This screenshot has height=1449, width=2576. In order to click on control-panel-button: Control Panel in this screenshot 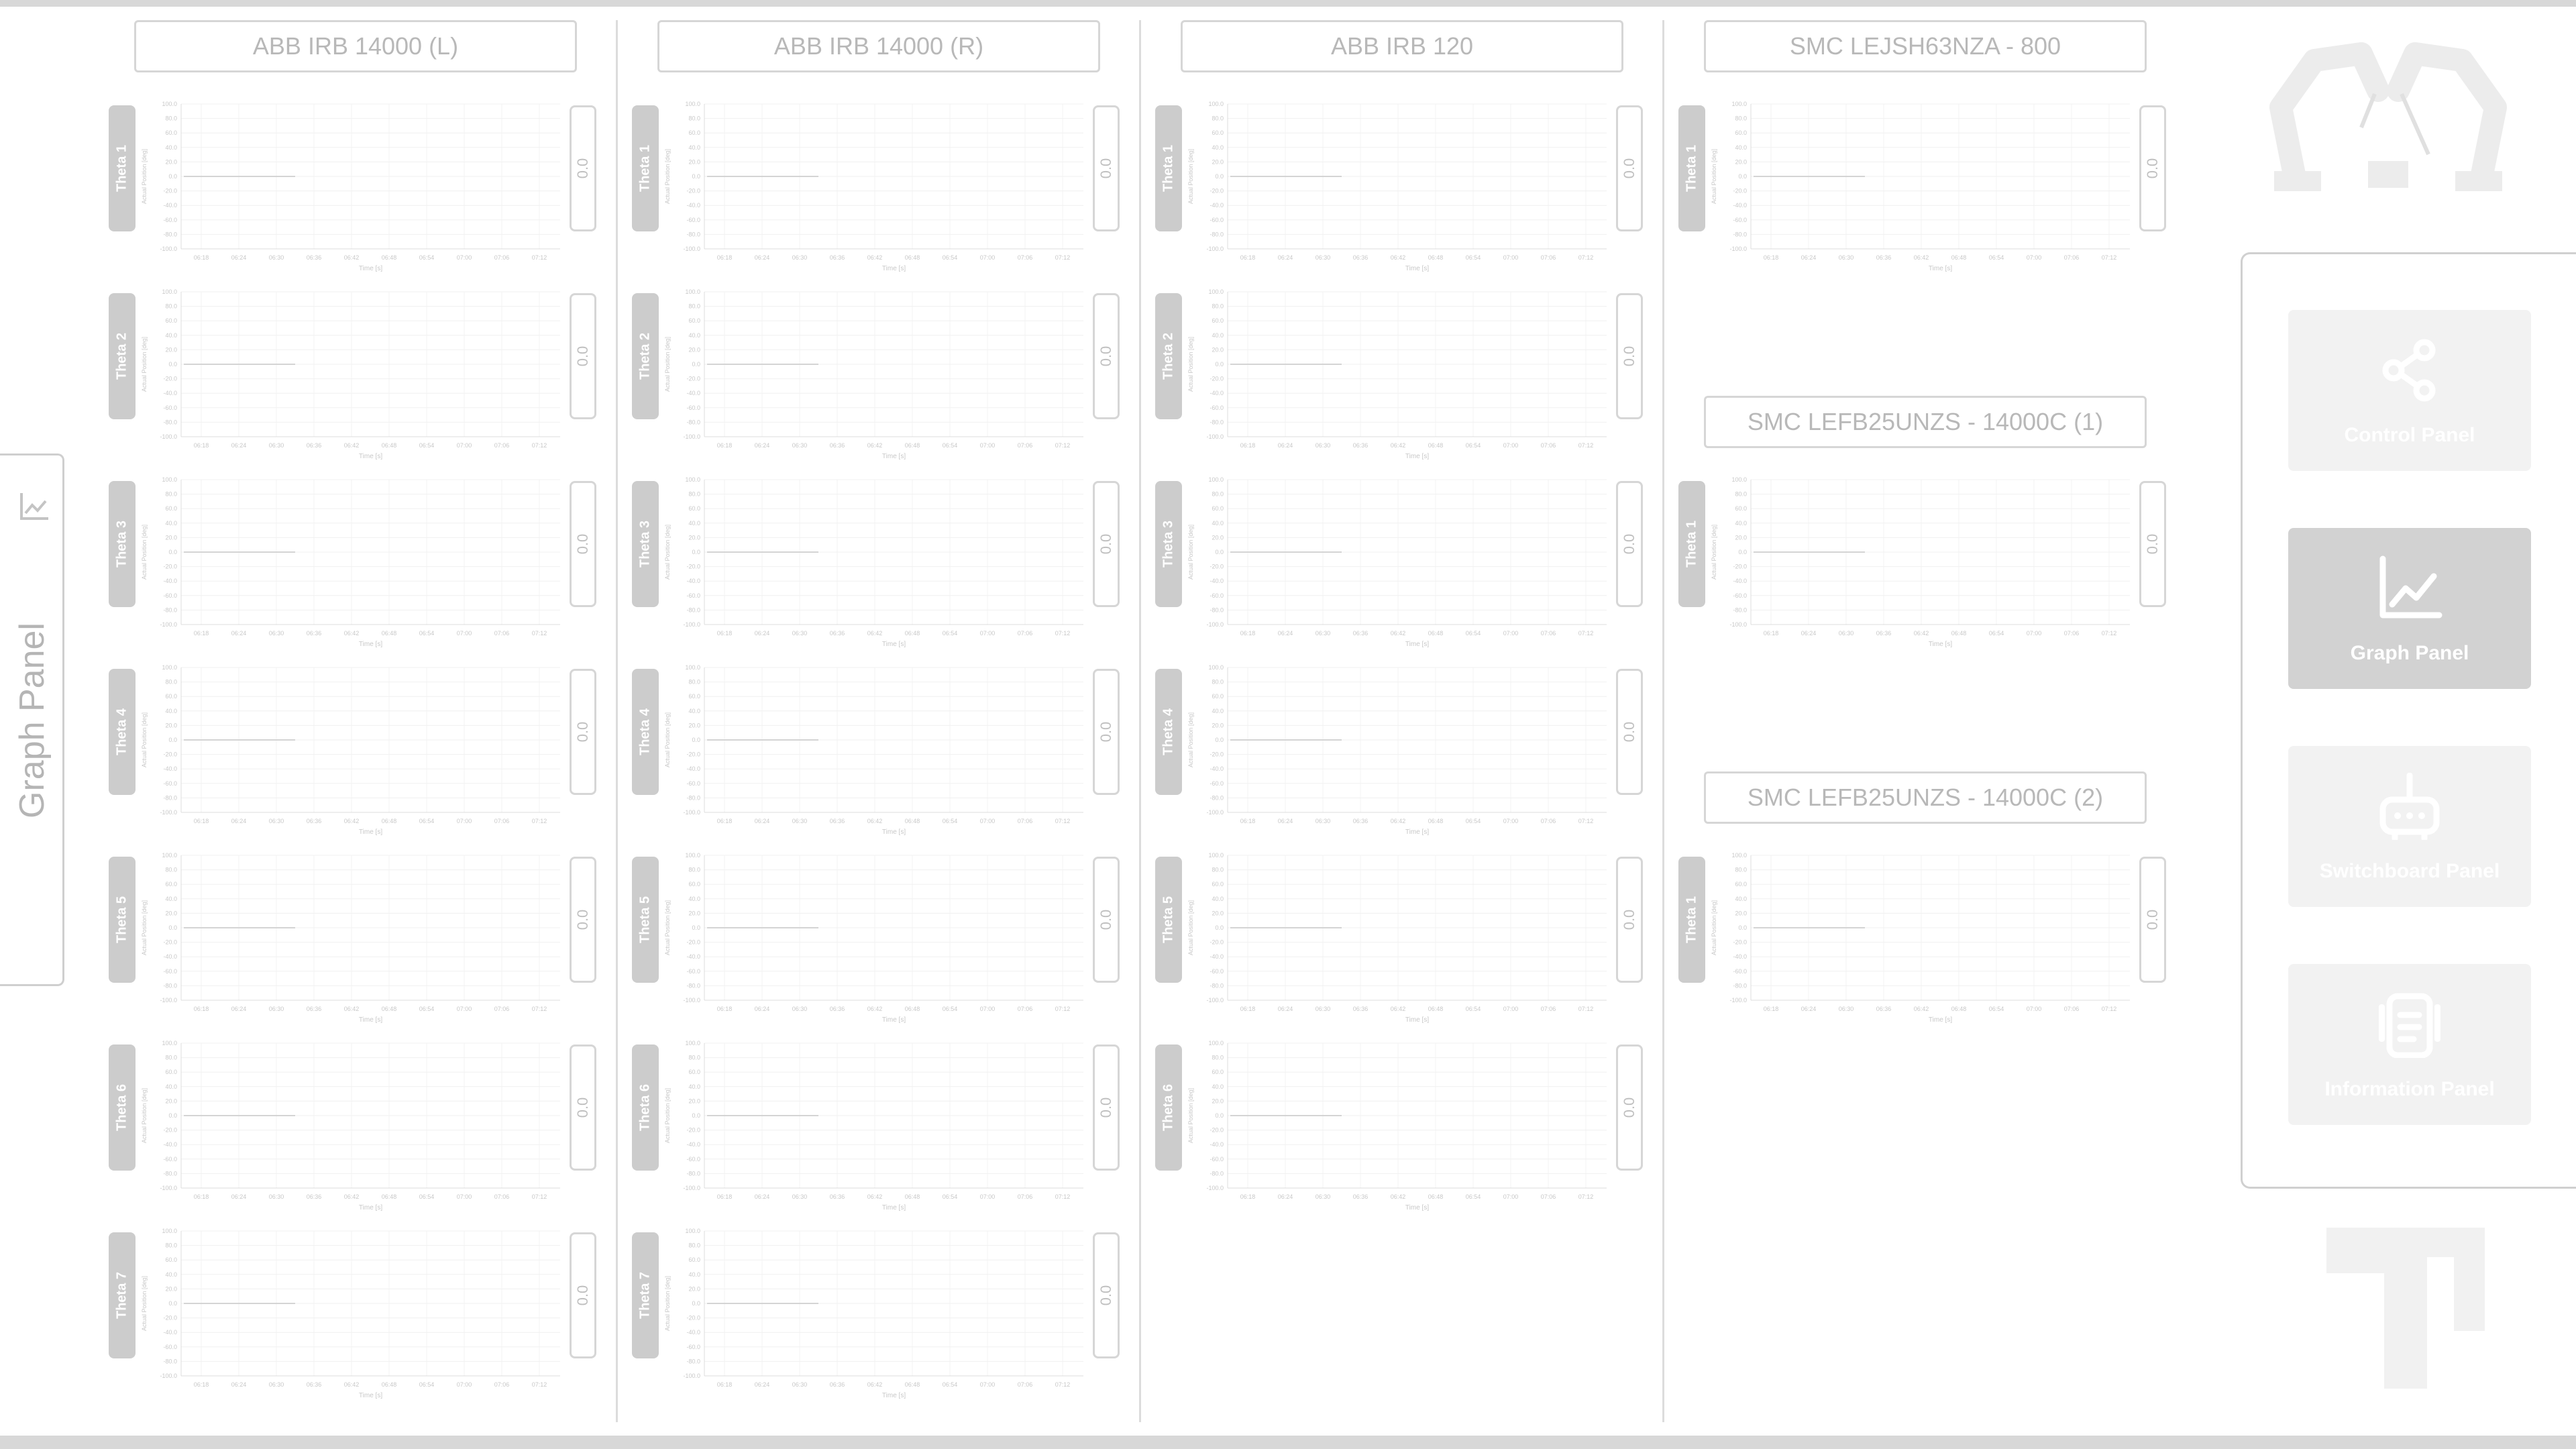, I will do `click(2409, 390)`.